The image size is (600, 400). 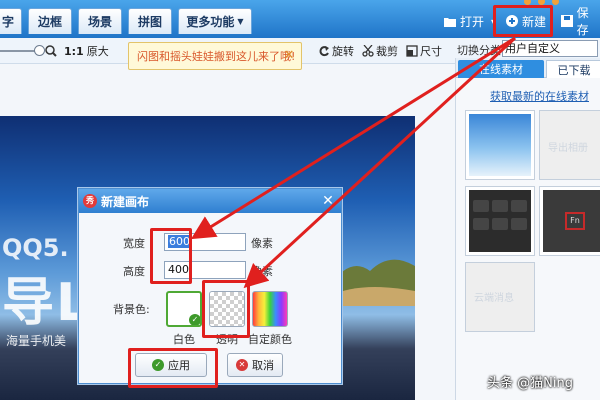 What do you see at coordinates (100, 21) in the screenshot?
I see `tab-scene: 场景` at bounding box center [100, 21].